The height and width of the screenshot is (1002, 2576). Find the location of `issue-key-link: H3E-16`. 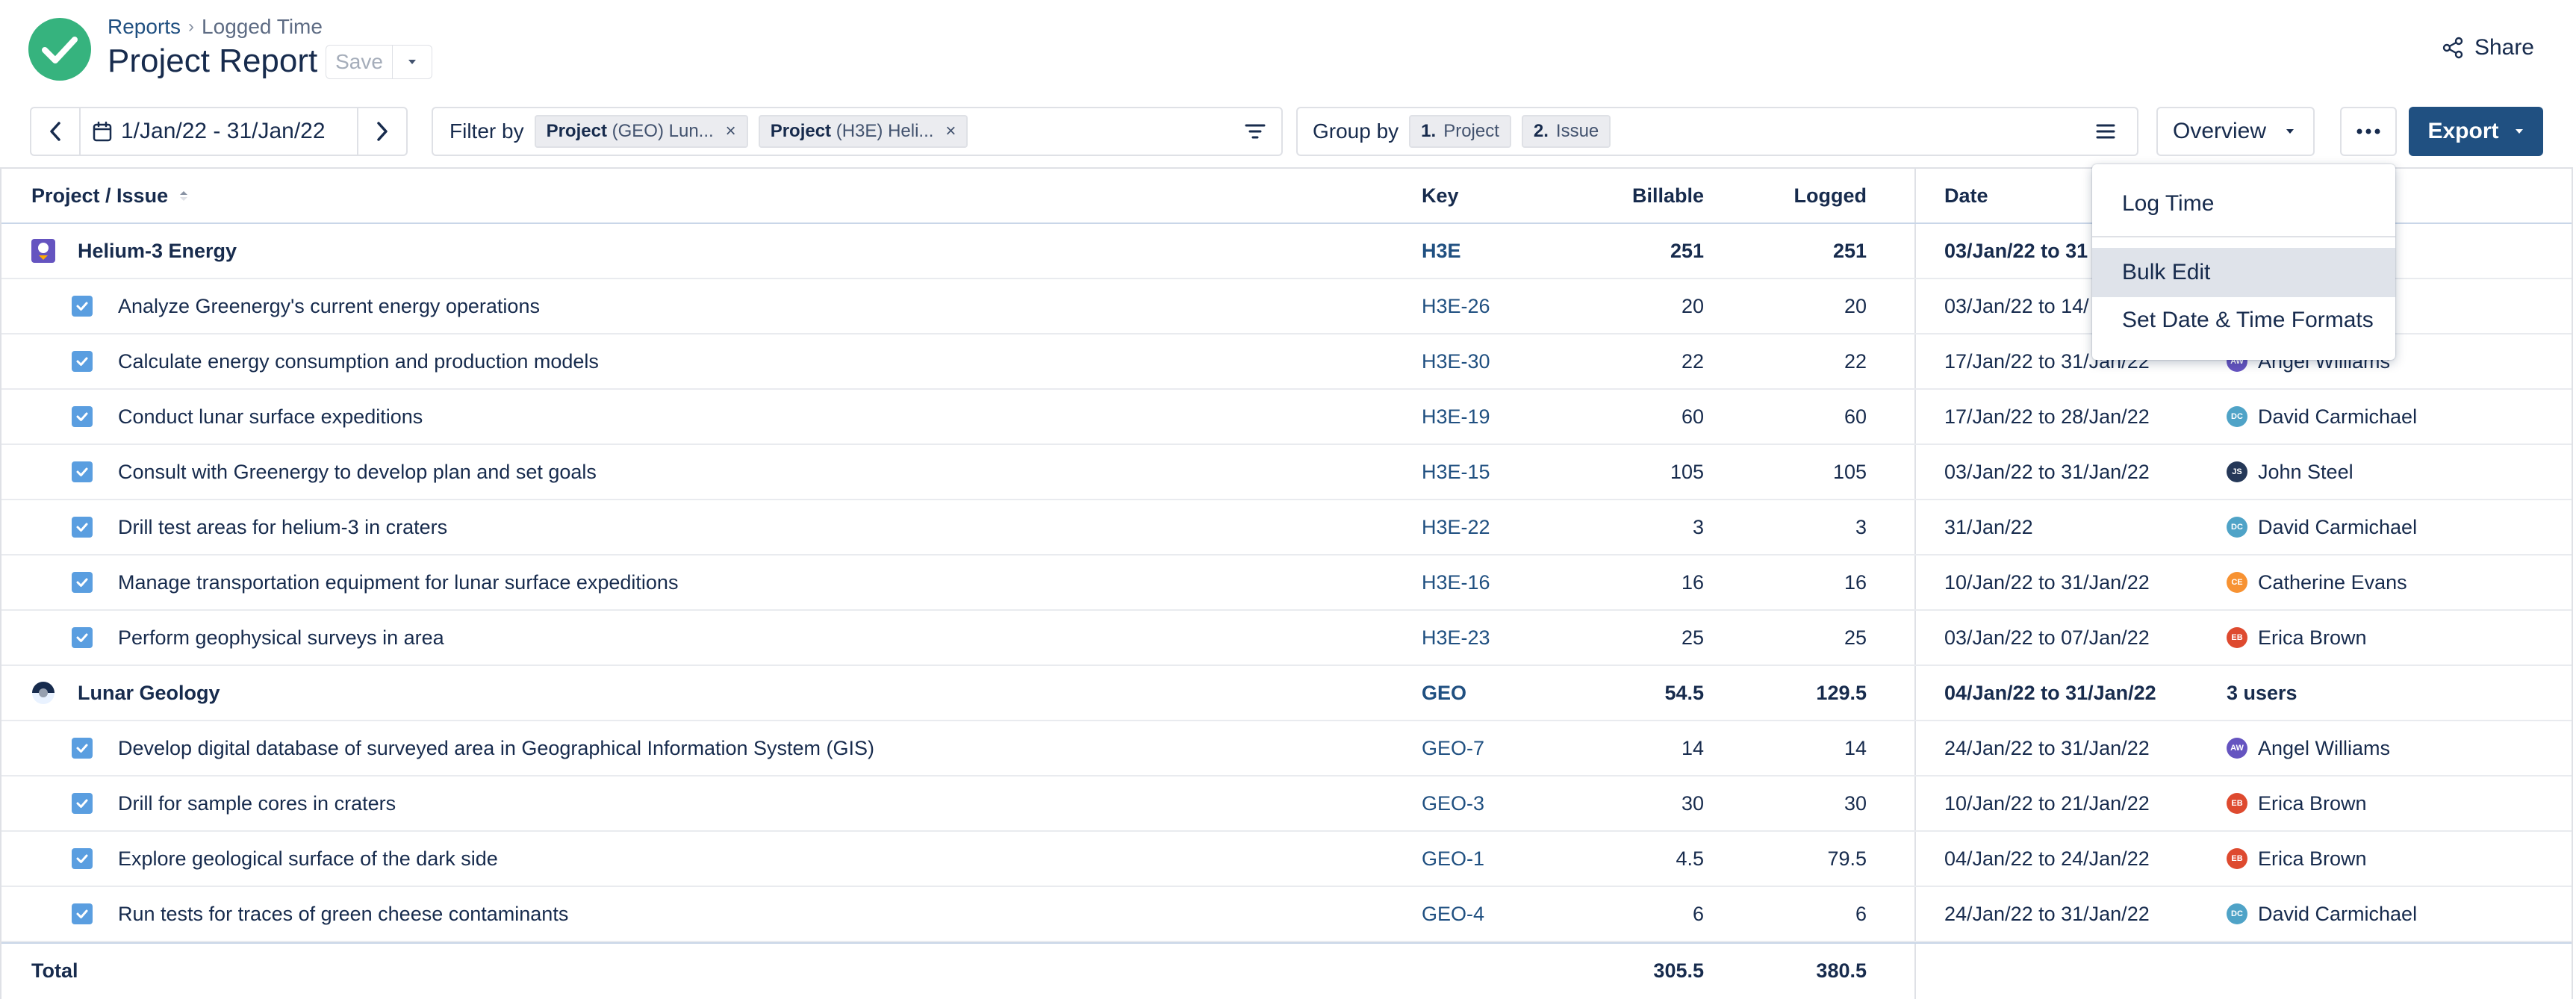

issue-key-link: H3E-16 is located at coordinates (1456, 582).